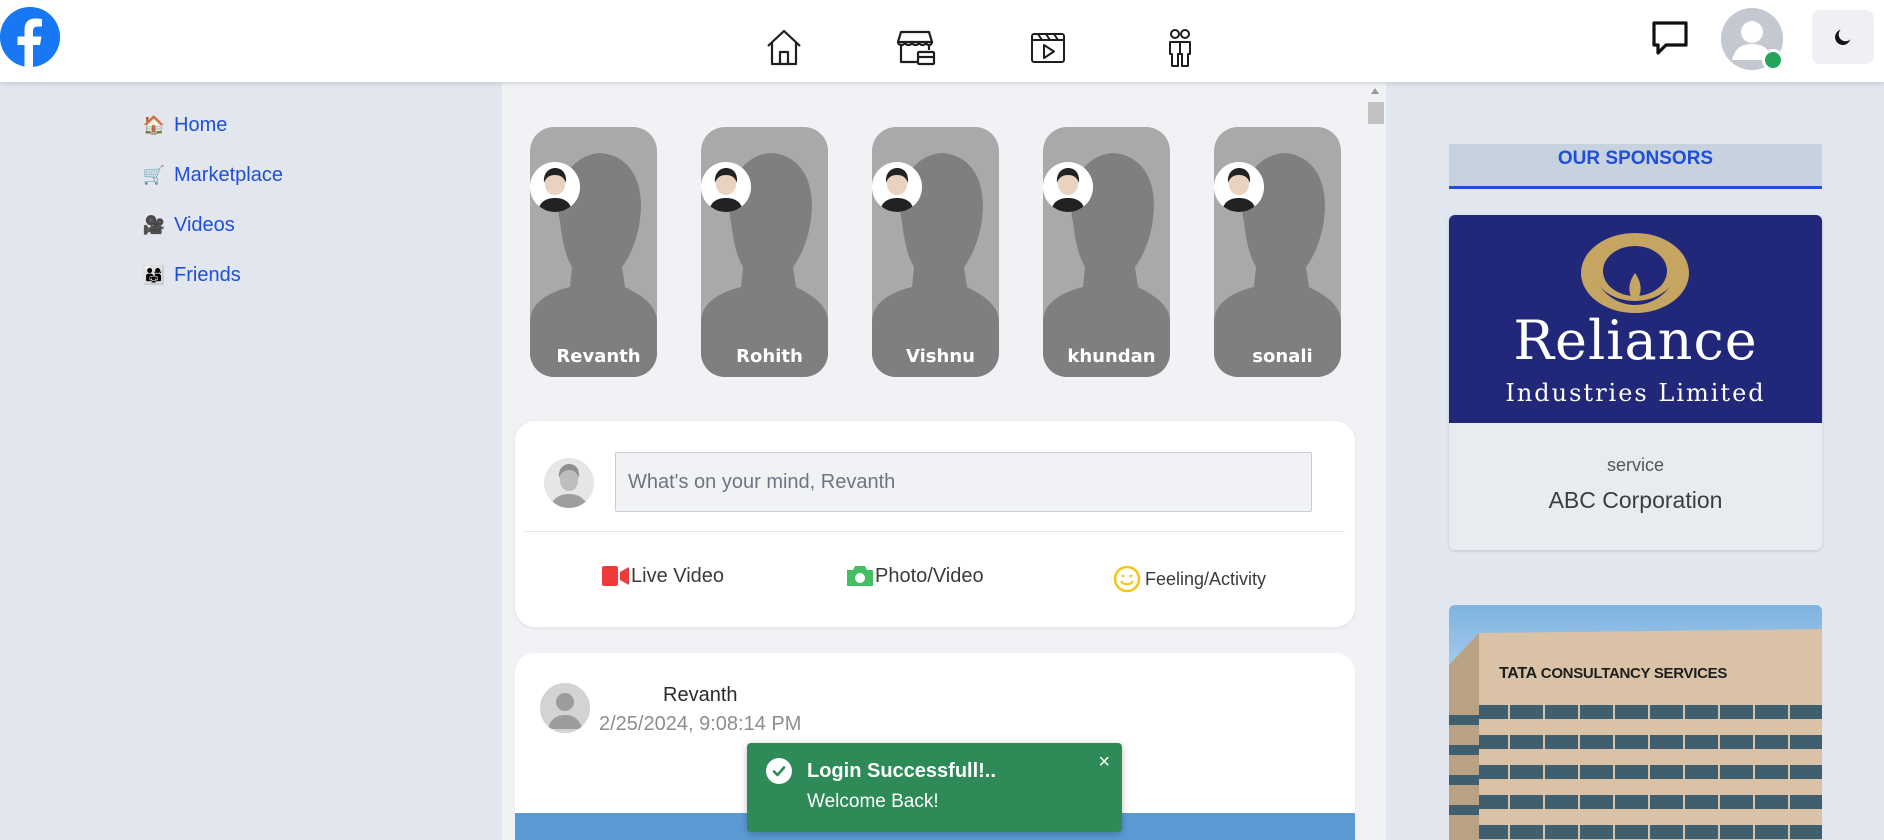 Image resolution: width=1884 pixels, height=840 pixels. What do you see at coordinates (565, 708) in the screenshot?
I see `post-author-avatar` at bounding box center [565, 708].